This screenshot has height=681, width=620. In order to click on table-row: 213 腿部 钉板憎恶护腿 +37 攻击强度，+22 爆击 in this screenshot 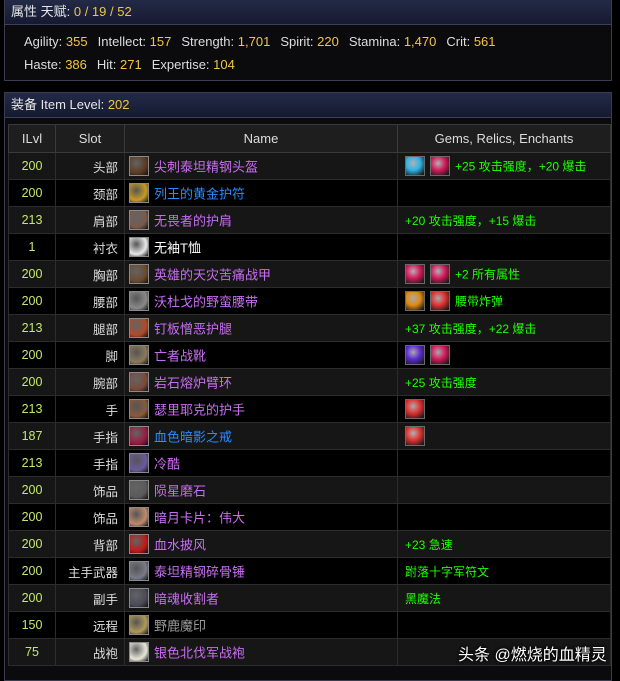, I will do `click(309, 328)`.